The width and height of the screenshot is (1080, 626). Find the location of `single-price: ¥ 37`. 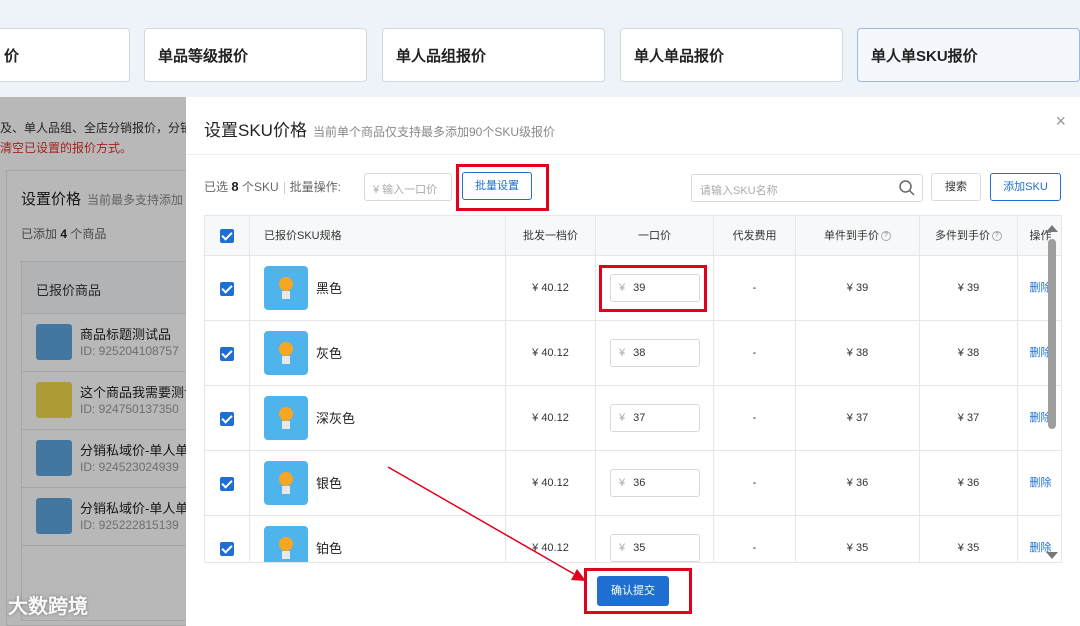

single-price: ¥ 37 is located at coordinates (857, 418).